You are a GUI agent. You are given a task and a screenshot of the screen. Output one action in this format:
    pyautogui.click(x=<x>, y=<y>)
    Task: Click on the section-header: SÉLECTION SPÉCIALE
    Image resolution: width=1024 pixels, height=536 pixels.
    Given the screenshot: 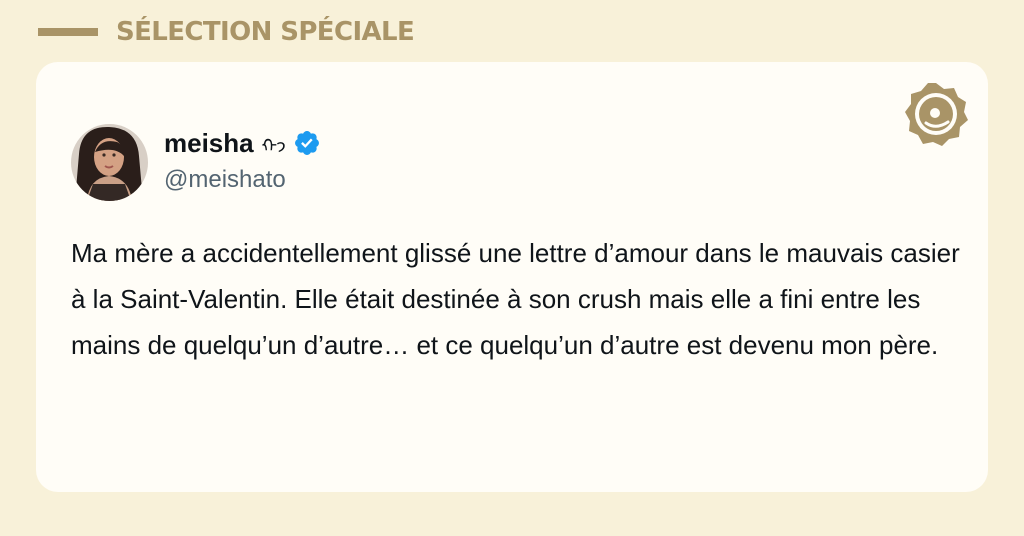 What is the action you would take?
    pyautogui.click(x=226, y=32)
    